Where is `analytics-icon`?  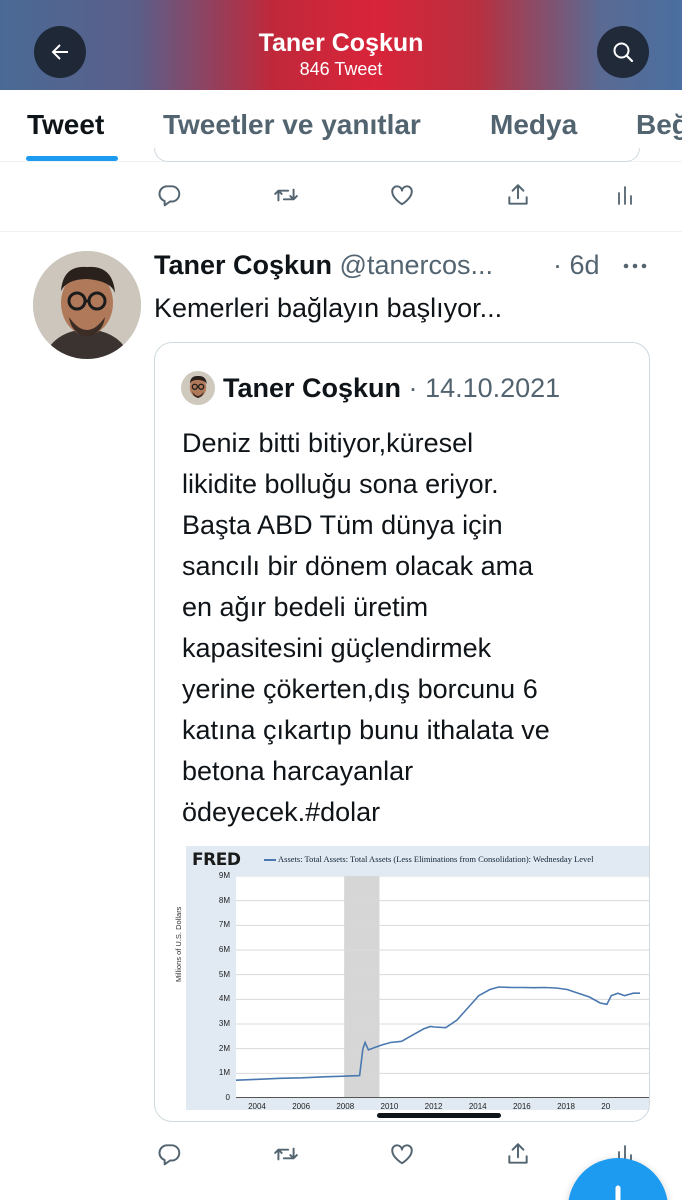
analytics-icon is located at coordinates (625, 195).